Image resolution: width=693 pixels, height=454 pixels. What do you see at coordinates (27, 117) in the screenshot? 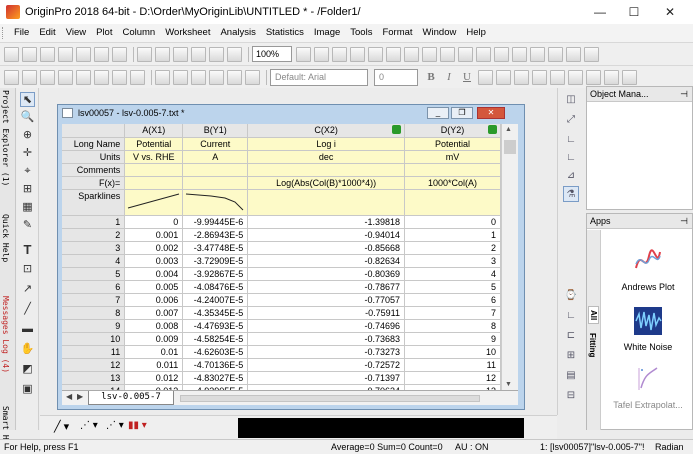
I see `zoom-icon: 🔍` at bounding box center [27, 117].